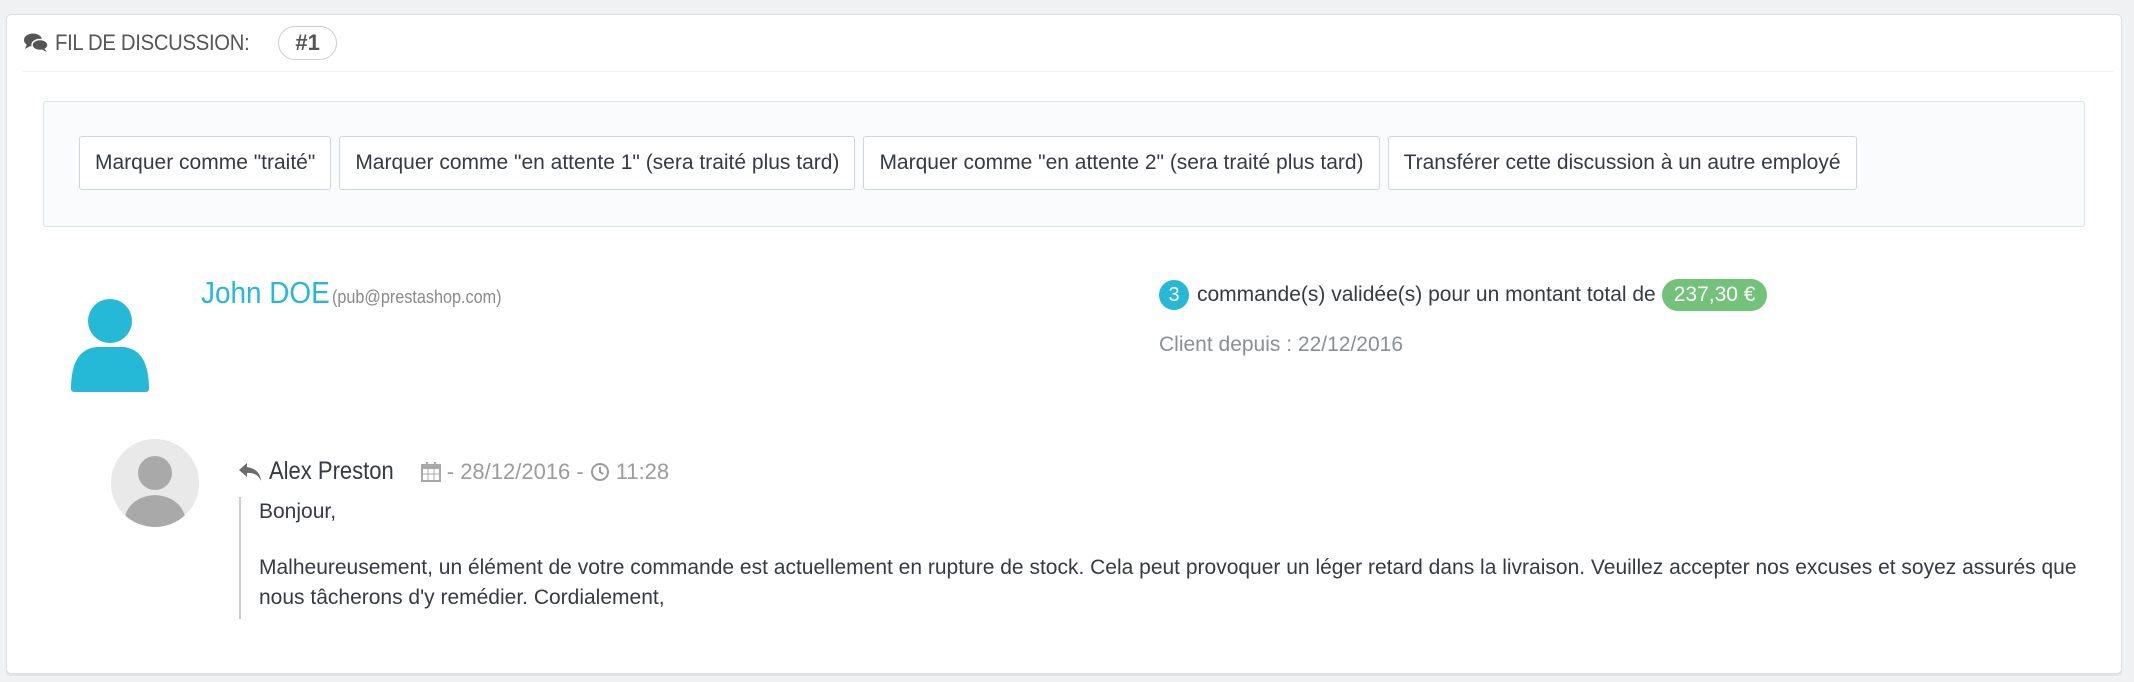 This screenshot has height=682, width=2134. What do you see at coordinates (1174, 295) in the screenshot?
I see `orders-count-badge: 3` at bounding box center [1174, 295].